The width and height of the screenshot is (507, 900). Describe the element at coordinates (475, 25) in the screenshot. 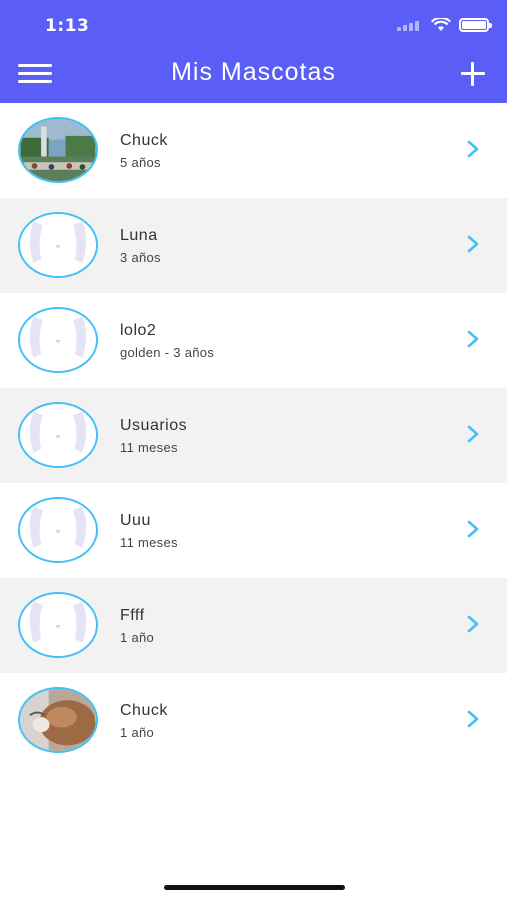

I see `battery-icon` at that location.